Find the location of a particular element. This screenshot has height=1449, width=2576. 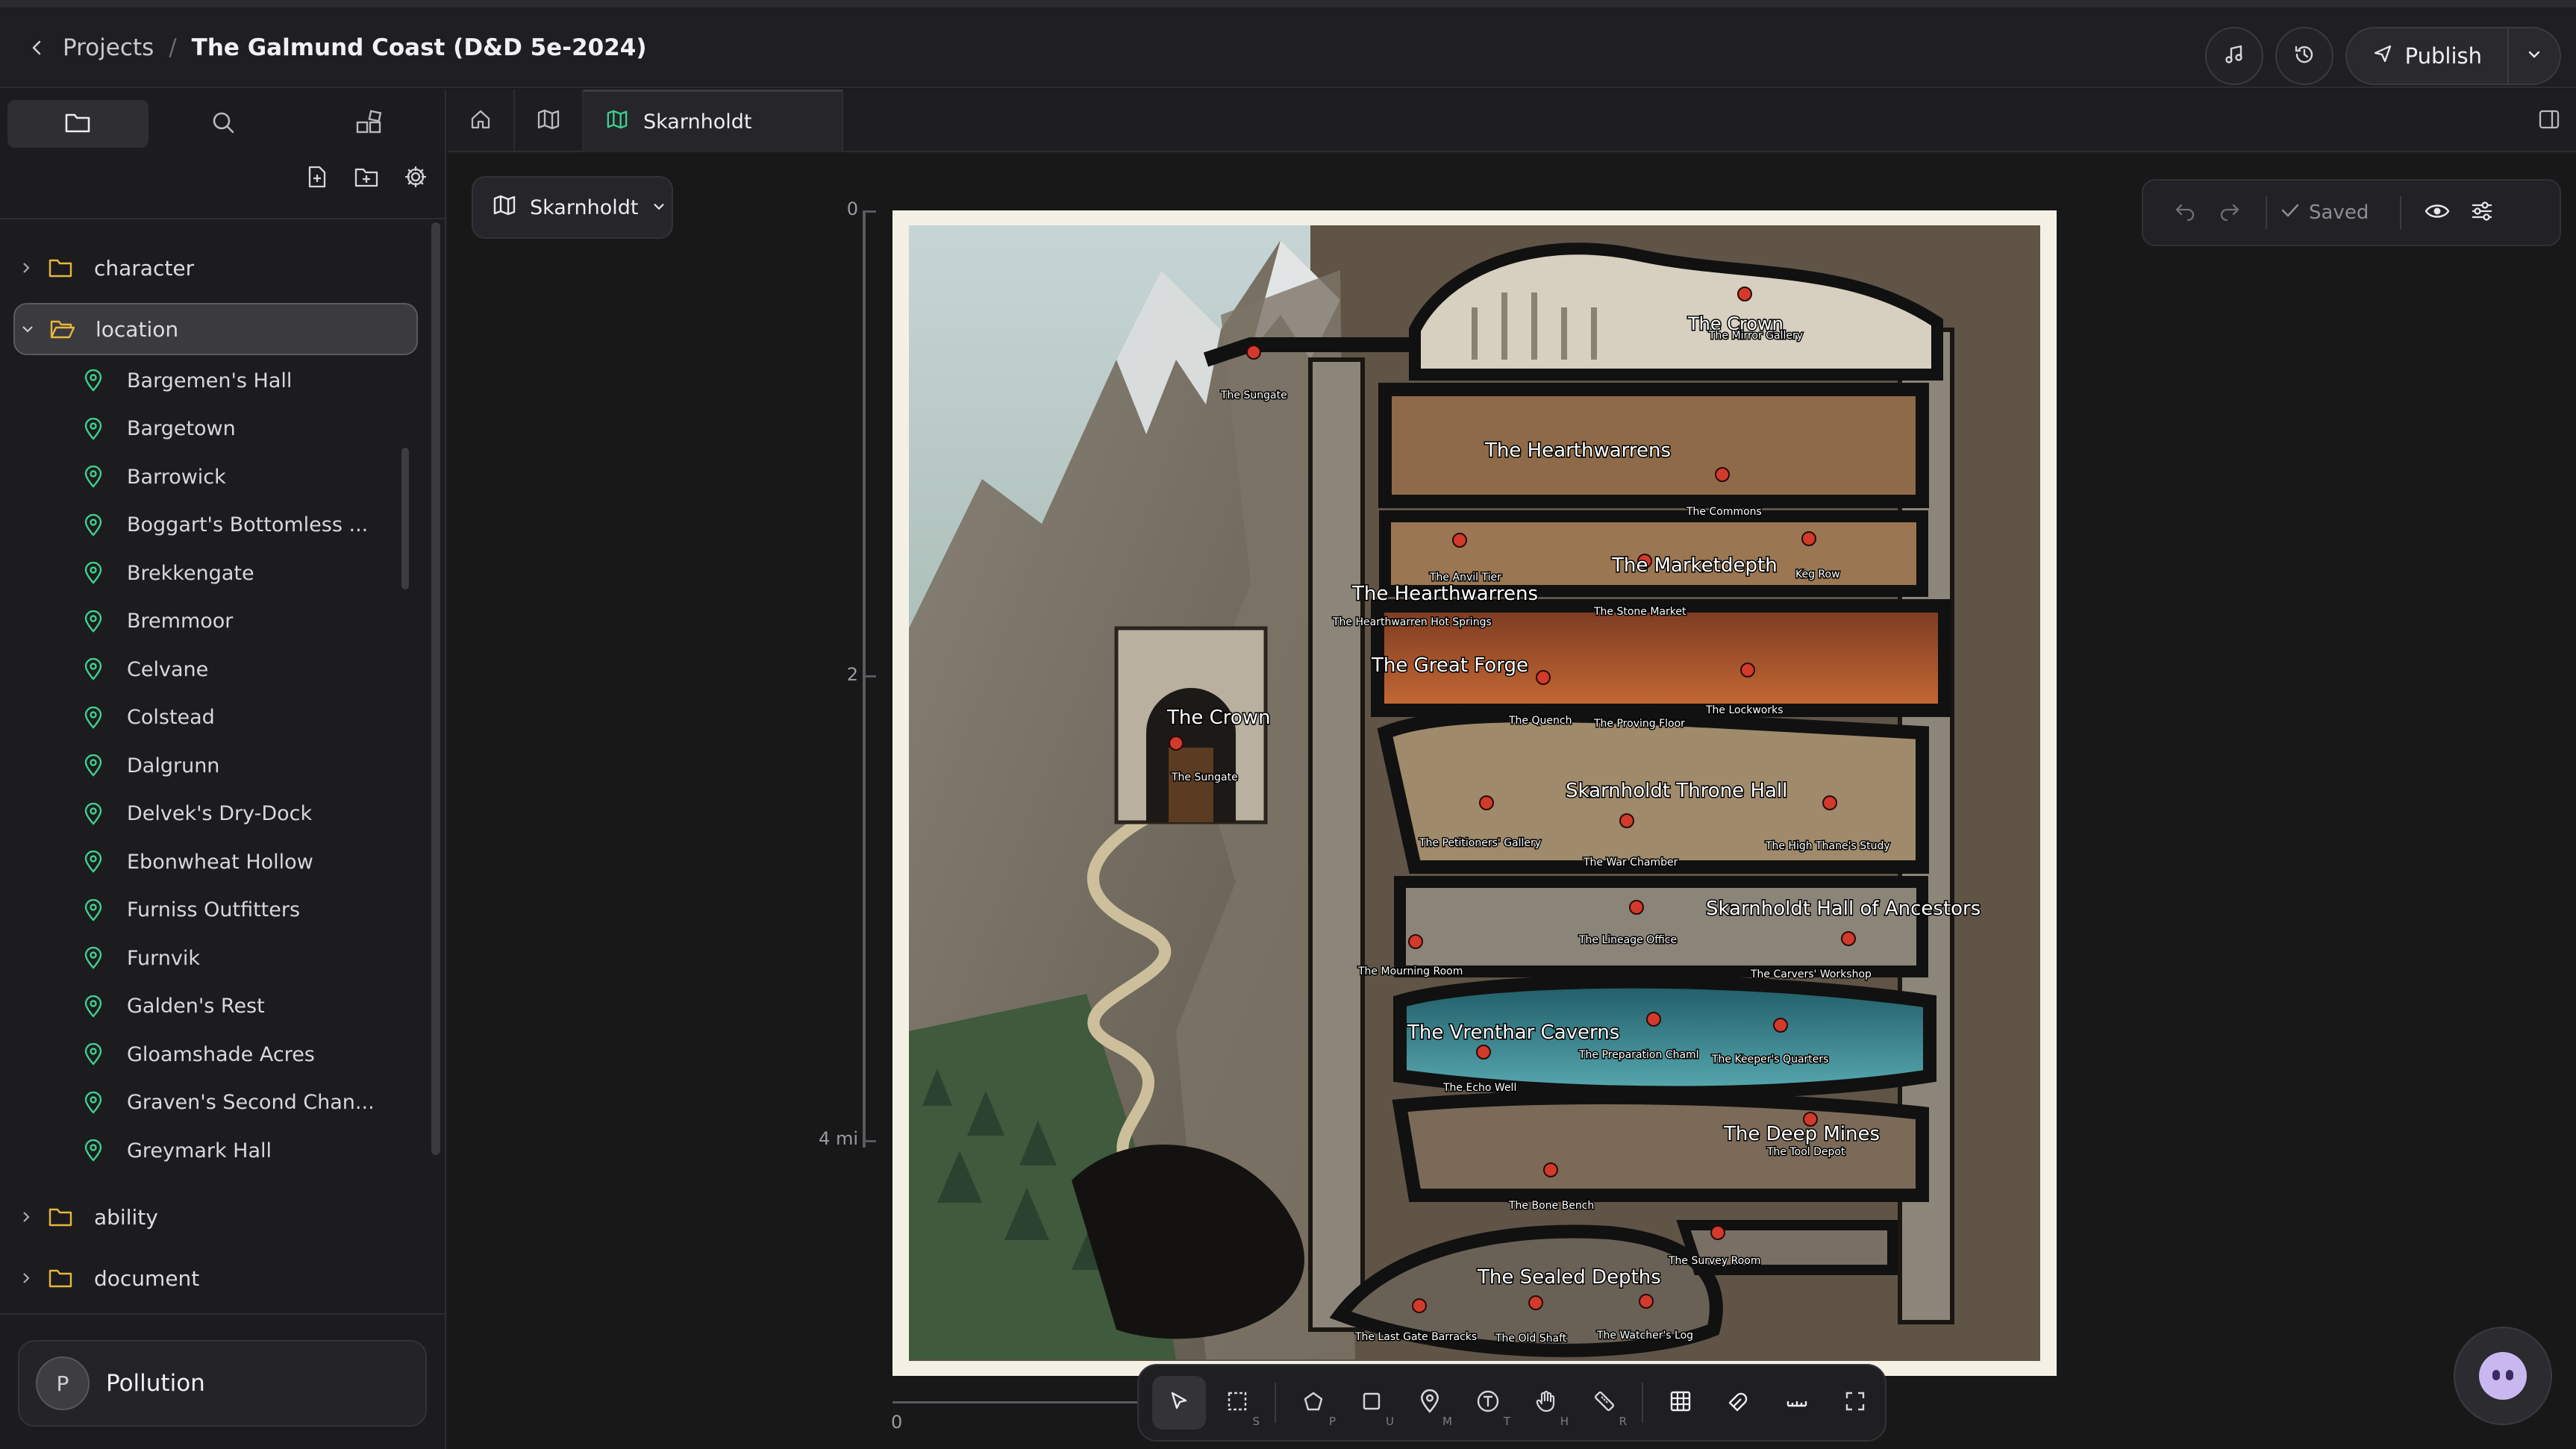

folder-icon is located at coordinates (63, 267).